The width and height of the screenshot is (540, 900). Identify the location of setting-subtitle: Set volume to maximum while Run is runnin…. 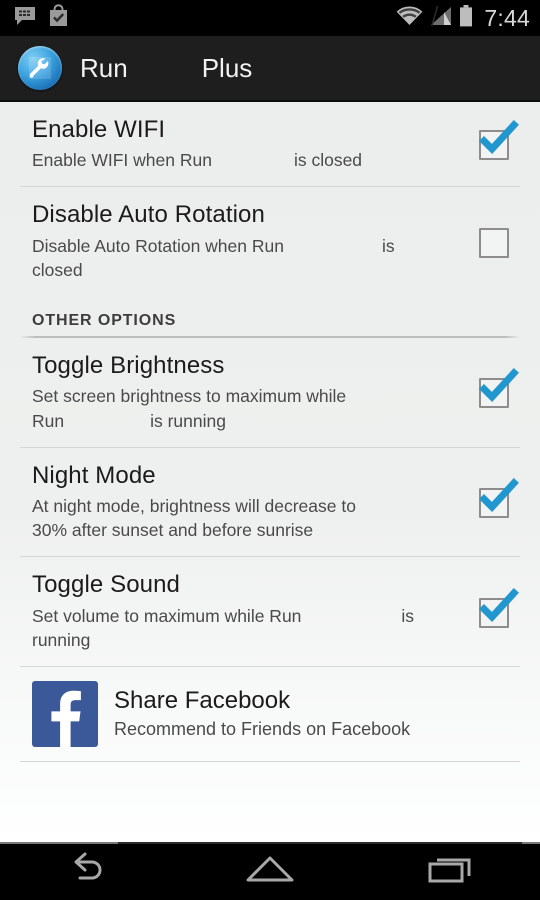
(244, 628).